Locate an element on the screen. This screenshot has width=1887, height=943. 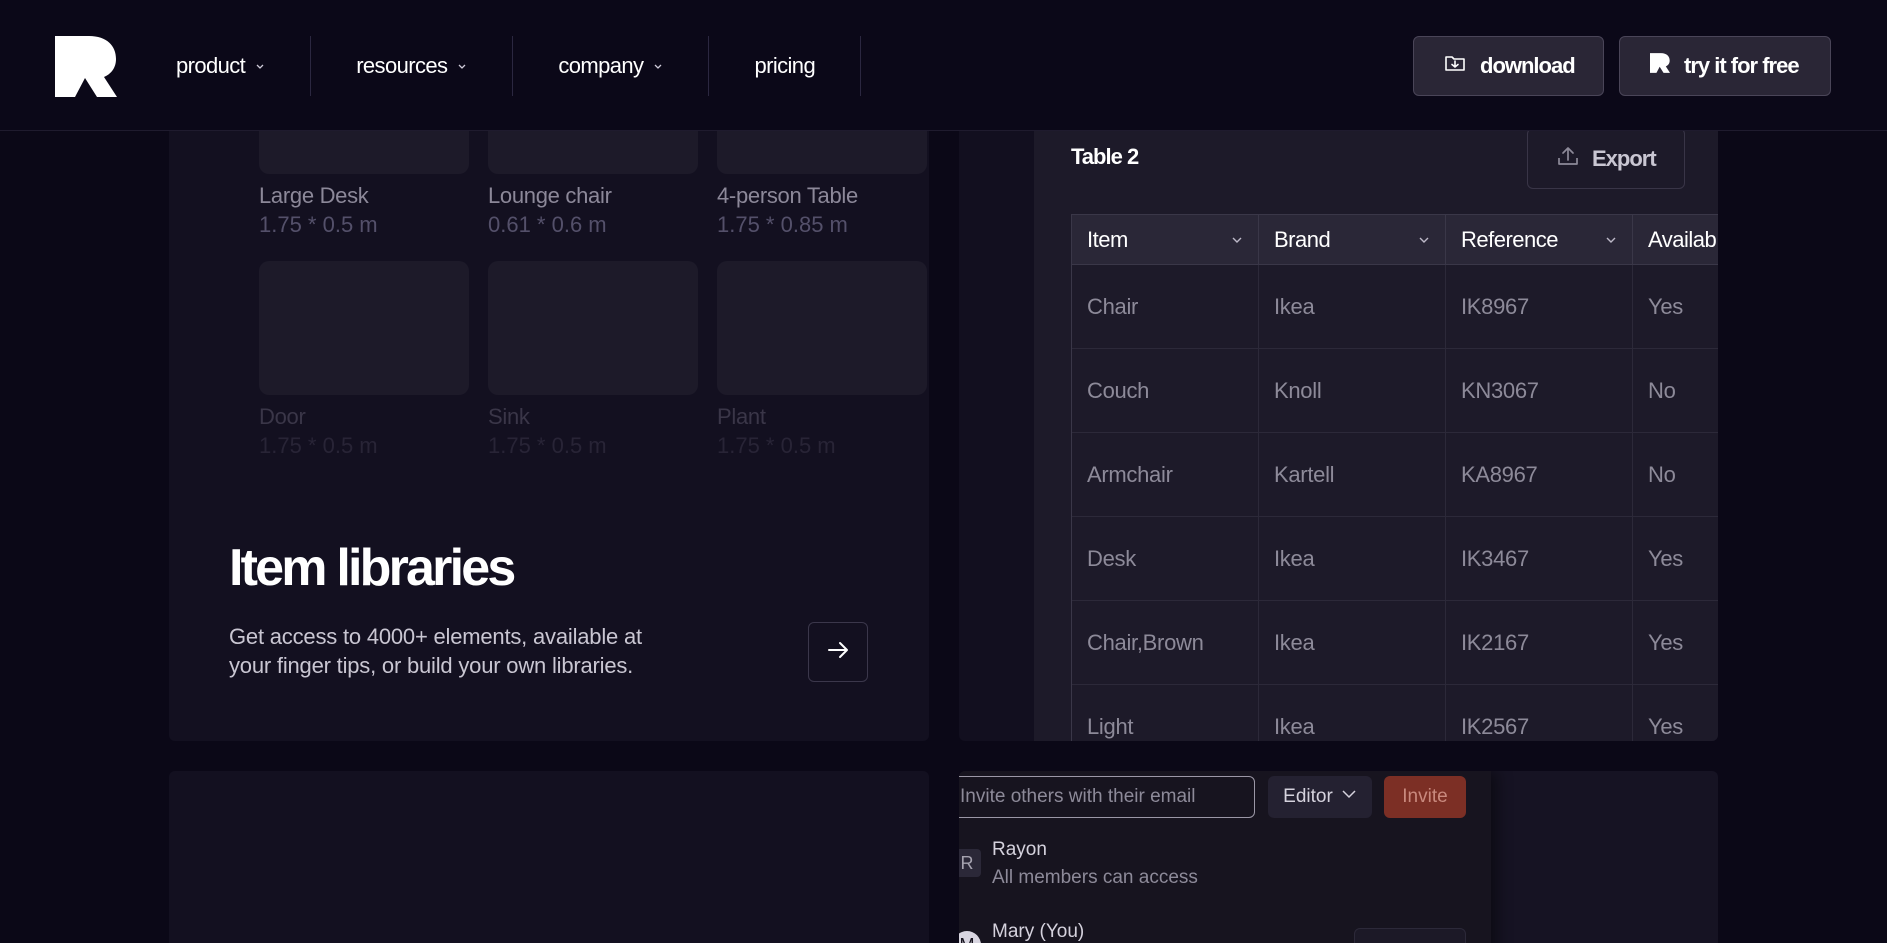
cell-item: Couch is located at coordinates (1165, 391).